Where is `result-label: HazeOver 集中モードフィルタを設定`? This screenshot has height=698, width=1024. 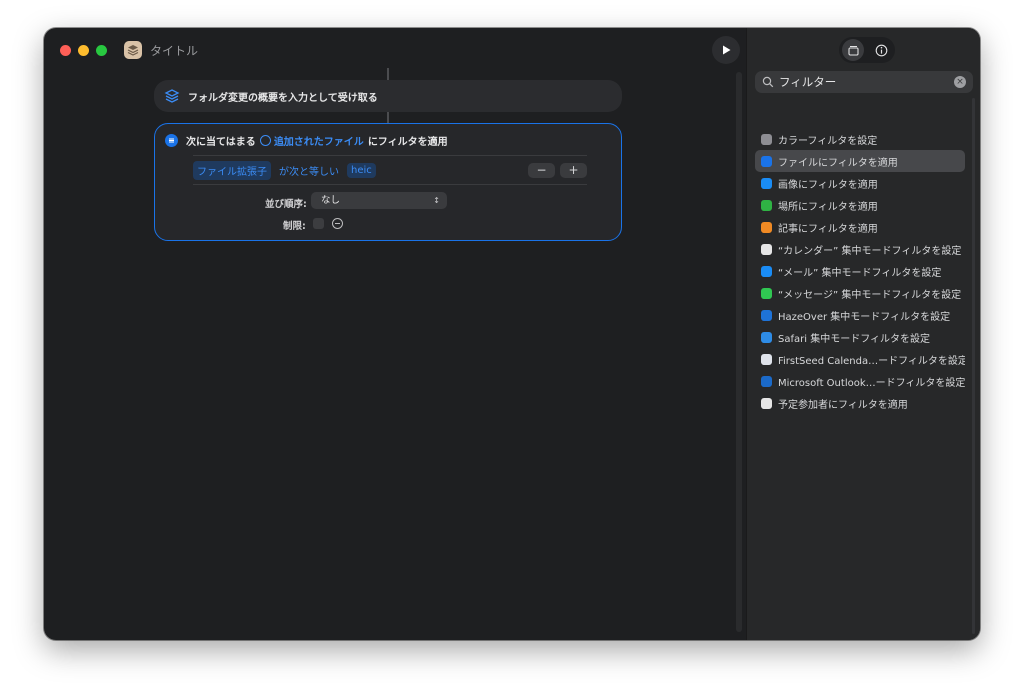 result-label: HazeOver 集中モードフィルタを設定 is located at coordinates (864, 317).